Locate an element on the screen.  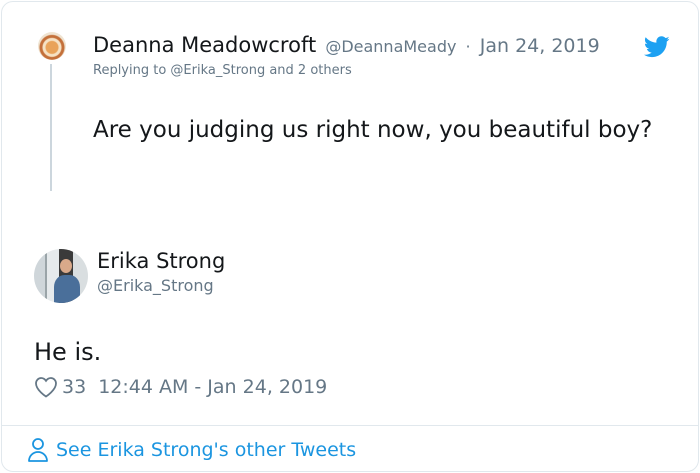
see-other-tweets-label: See Erika Strong's other Tweets is located at coordinates (206, 450).